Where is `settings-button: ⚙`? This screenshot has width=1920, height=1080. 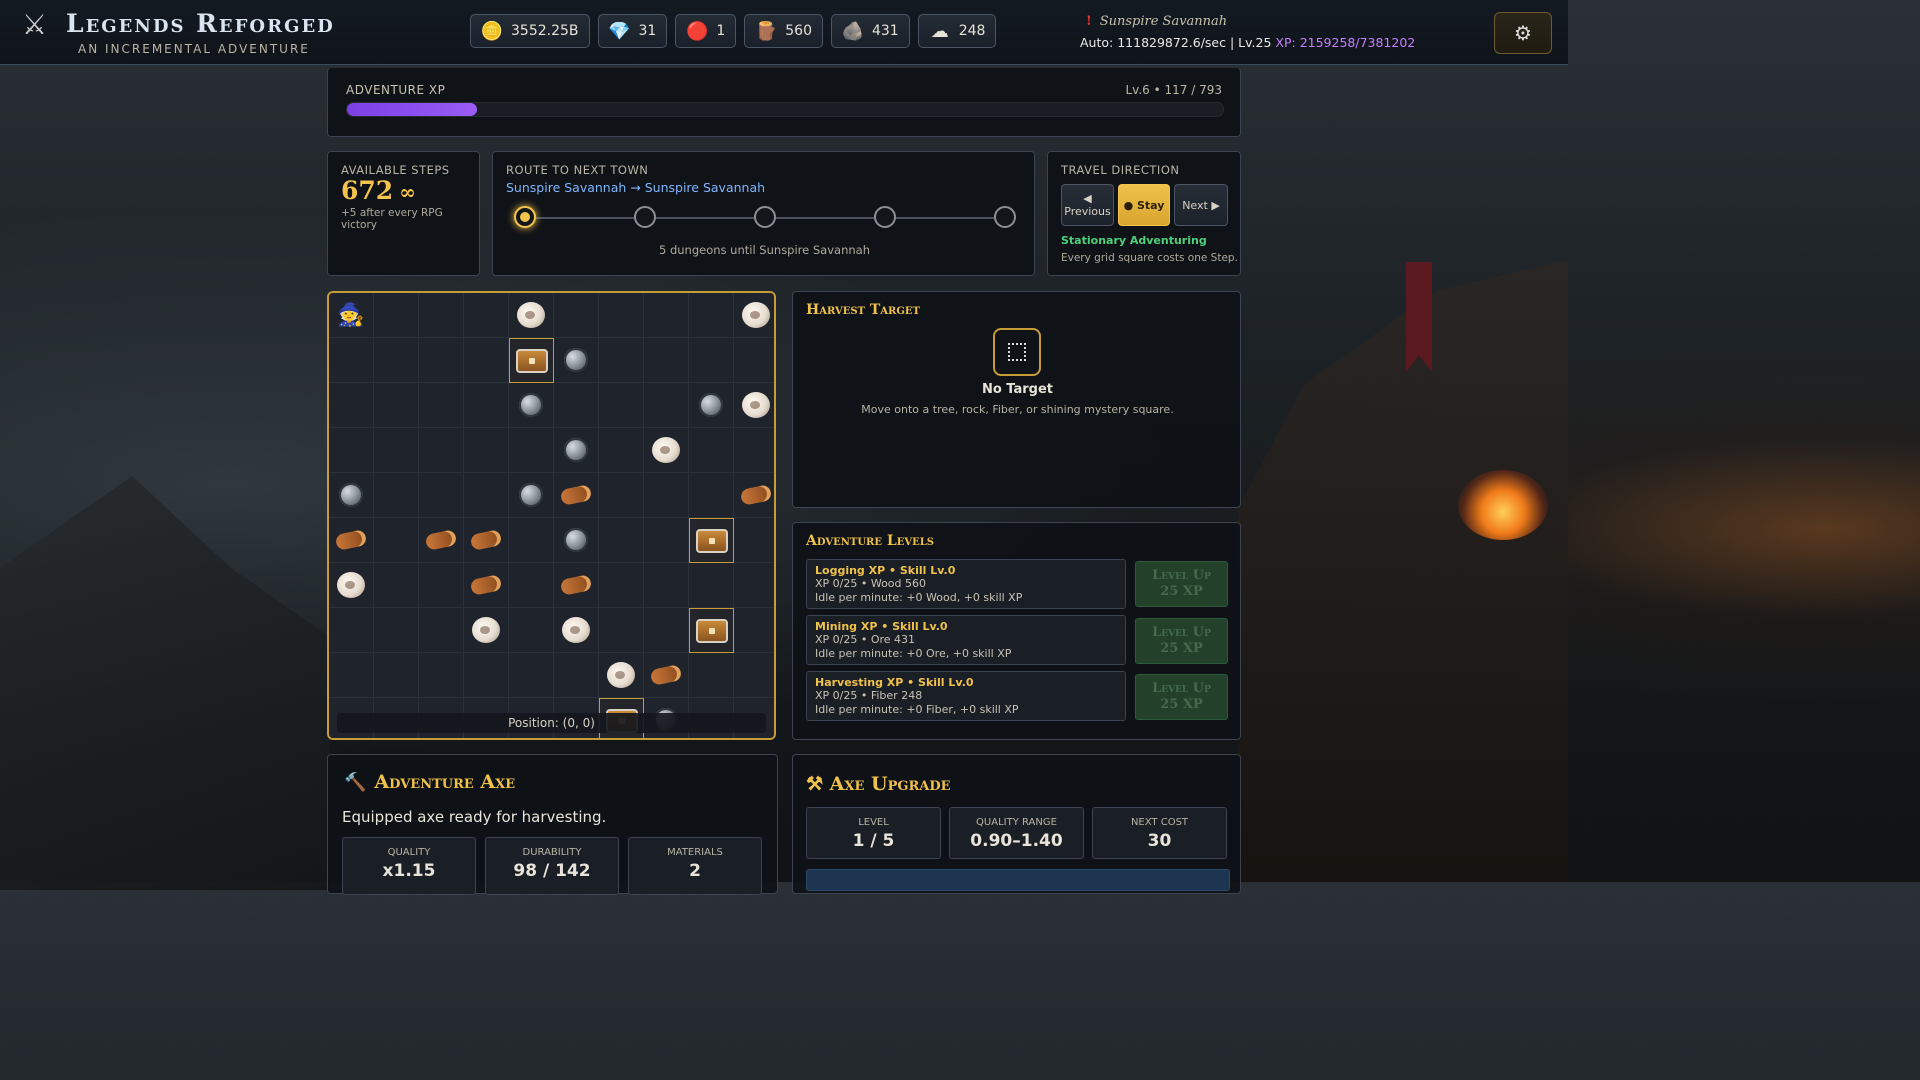
settings-button: ⚙ is located at coordinates (1523, 33).